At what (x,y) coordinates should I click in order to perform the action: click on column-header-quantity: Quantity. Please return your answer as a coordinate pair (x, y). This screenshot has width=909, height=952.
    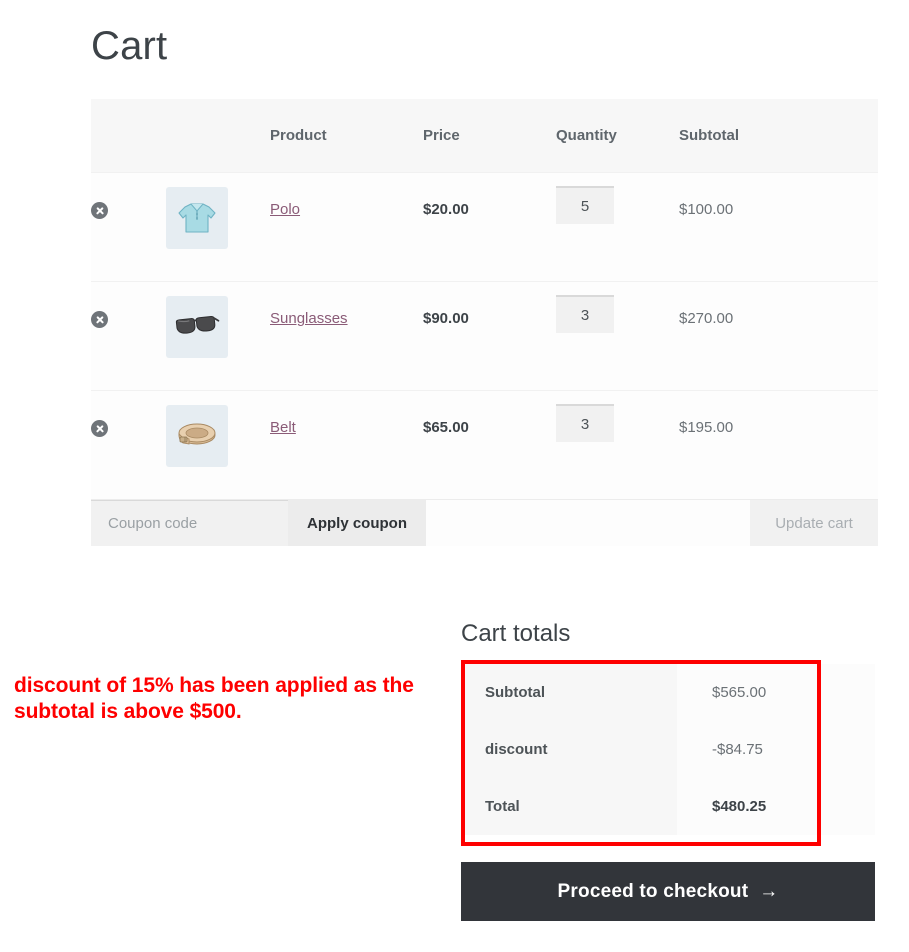
    Looking at the image, I should click on (586, 135).